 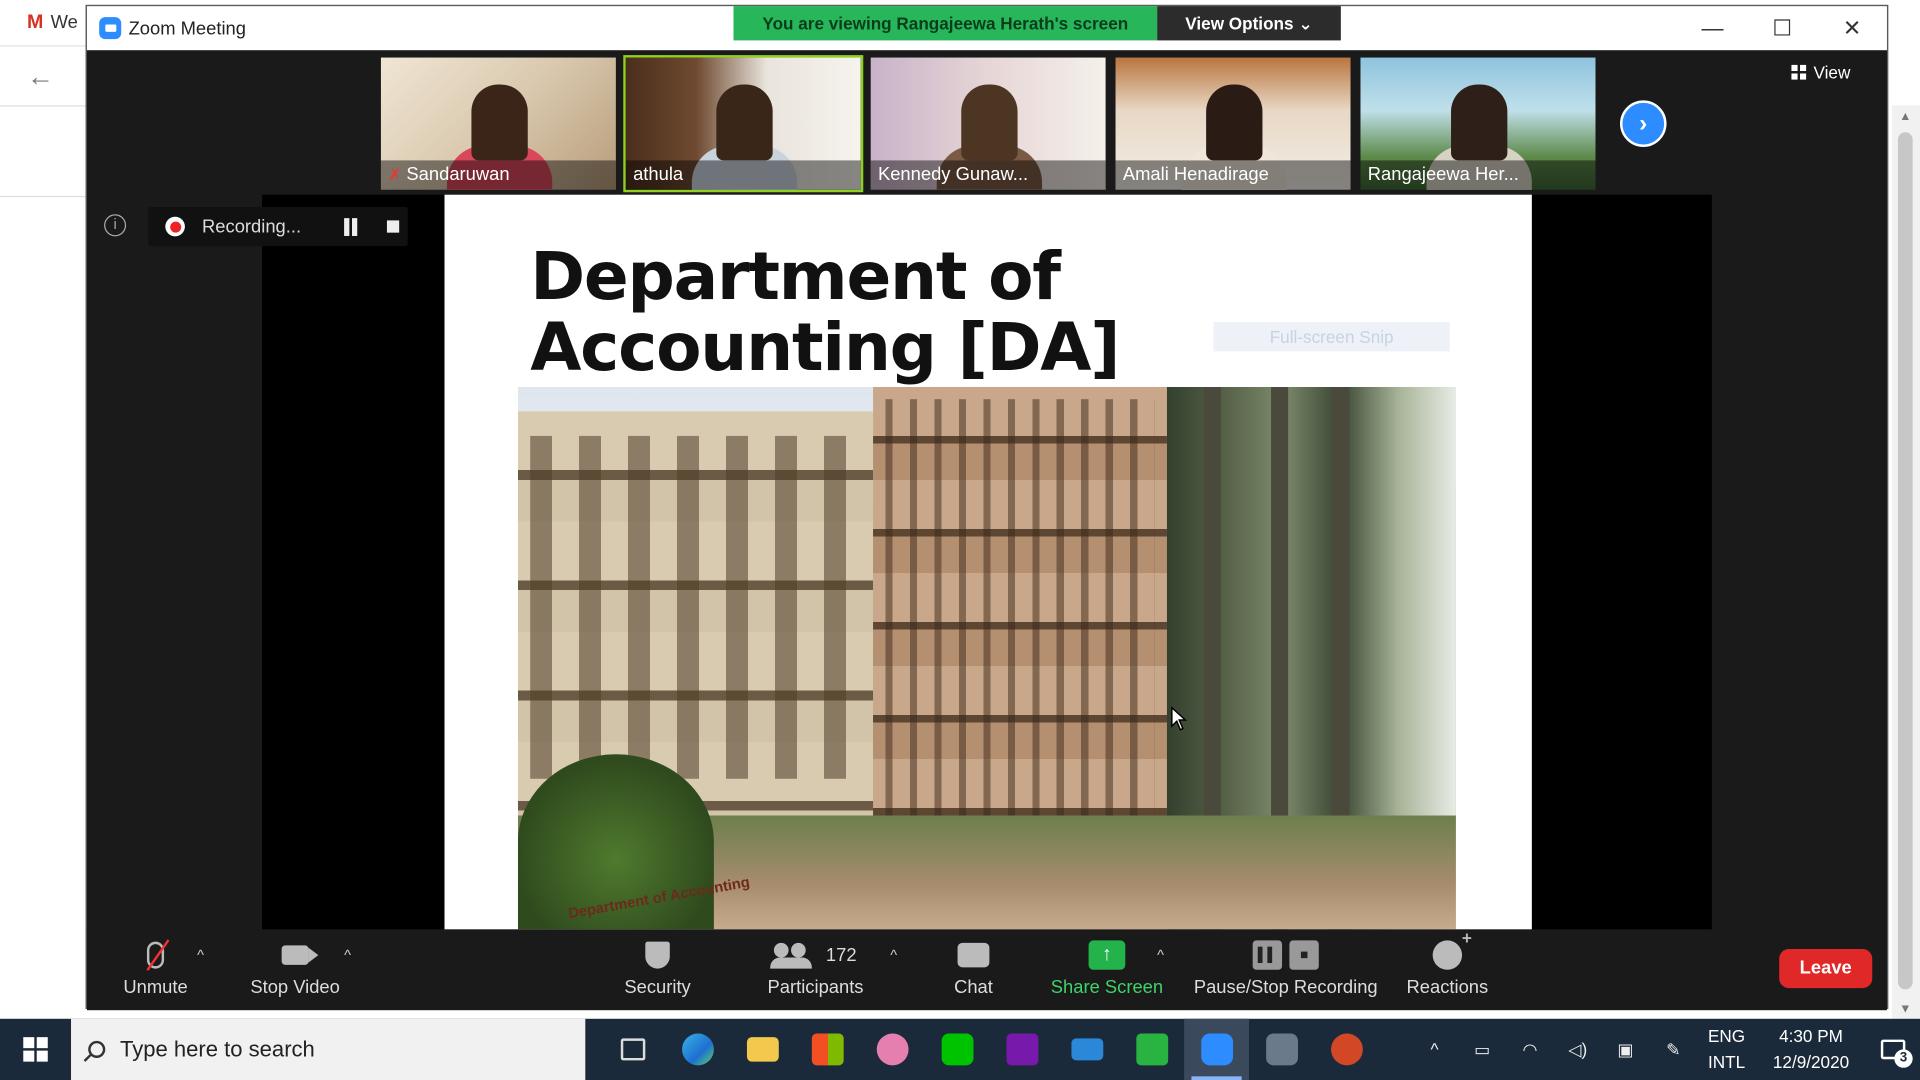 What do you see at coordinates (1286, 971) in the screenshot?
I see `pause-stop-recording-button: ▌▌ ■ Pause/Stop Recording` at bounding box center [1286, 971].